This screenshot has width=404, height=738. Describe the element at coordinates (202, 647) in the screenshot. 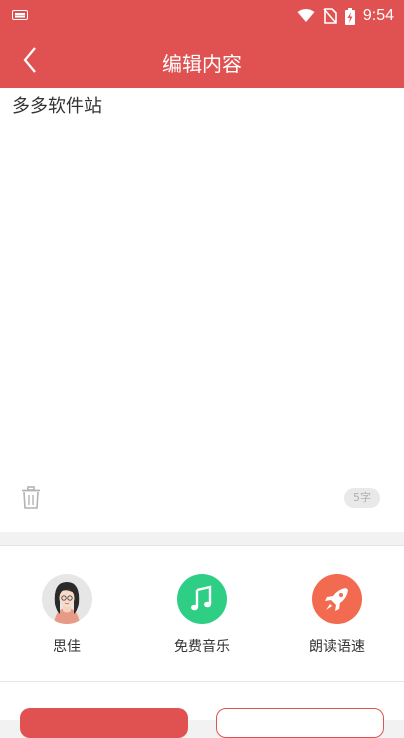

I see `music-label: 免费音乐` at that location.